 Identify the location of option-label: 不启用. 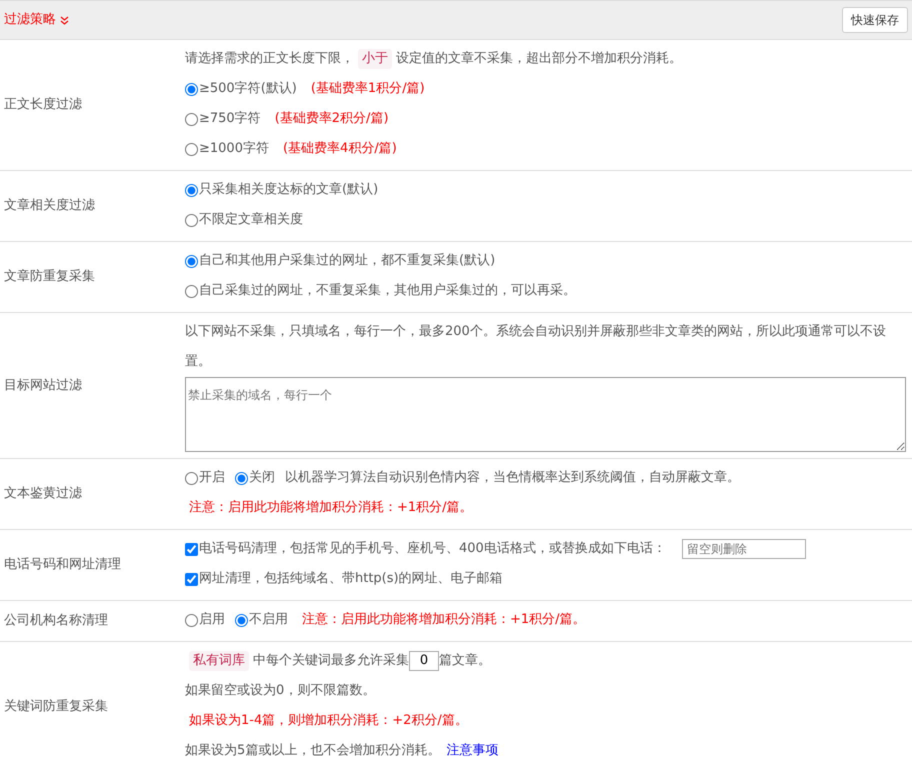
(268, 620).